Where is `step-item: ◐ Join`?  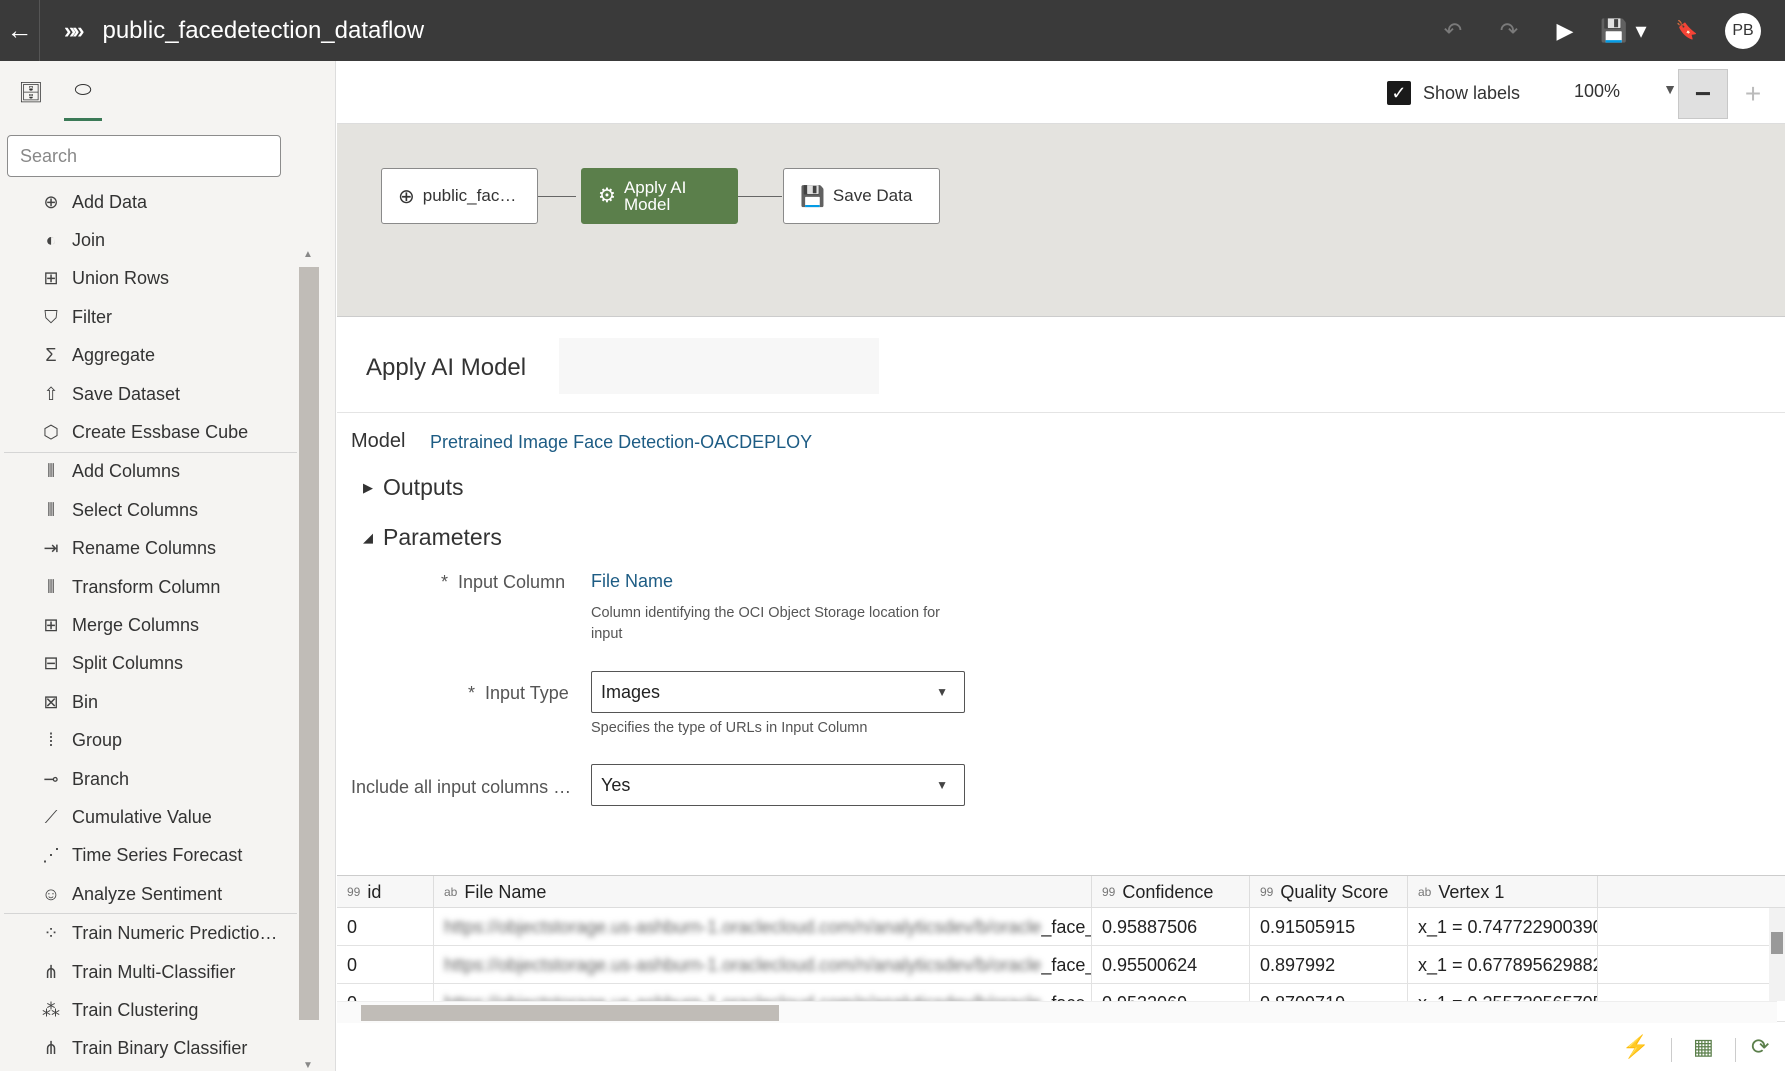
step-item: ◐ Join is located at coordinates (148, 240).